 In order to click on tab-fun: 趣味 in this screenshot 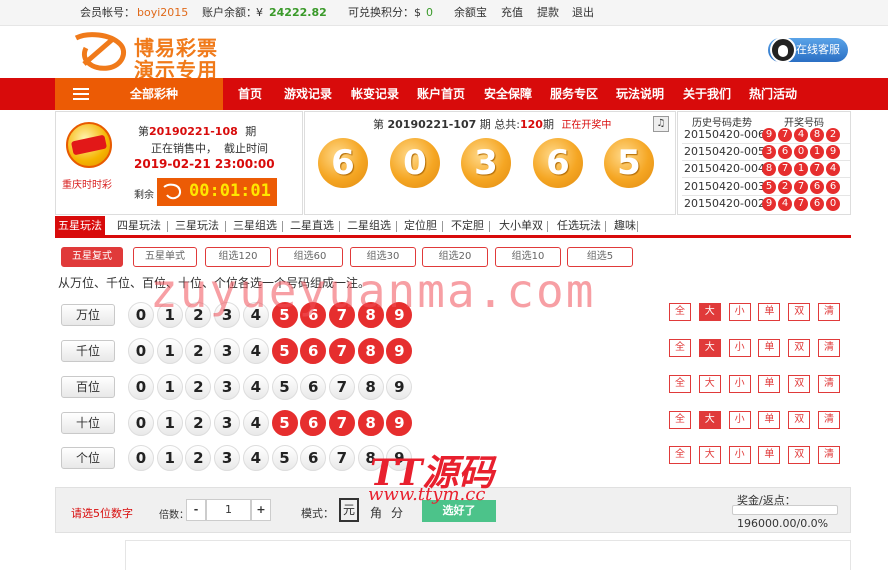, I will do `click(625, 226)`.